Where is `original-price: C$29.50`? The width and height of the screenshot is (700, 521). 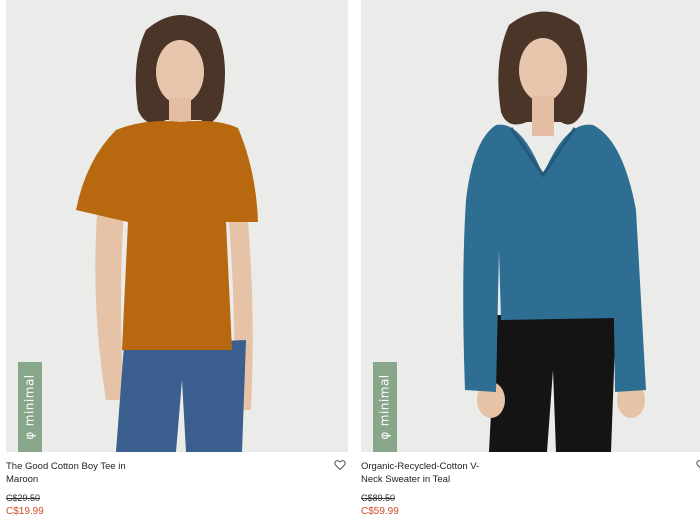 original-price: C$29.50 is located at coordinates (23, 498).